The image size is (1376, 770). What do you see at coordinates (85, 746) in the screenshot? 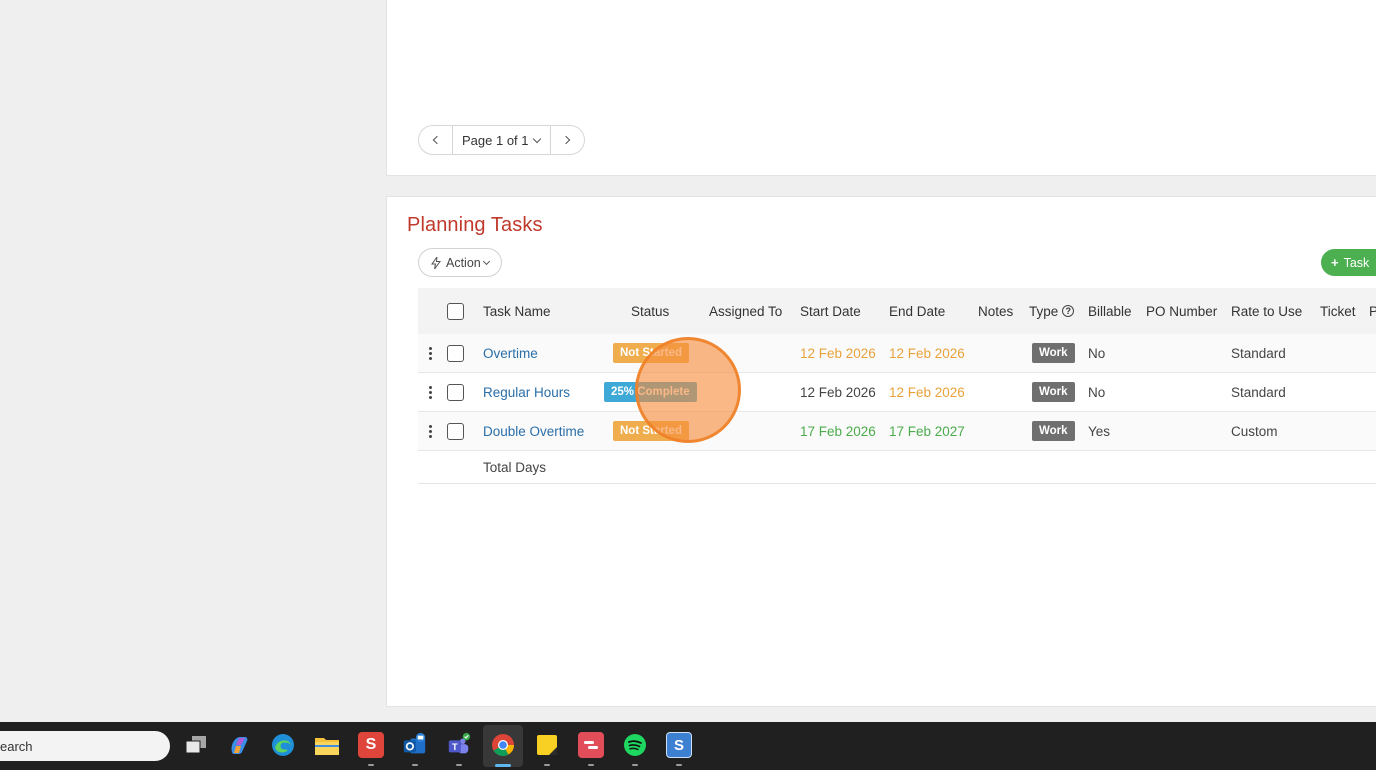
I see `taskbar-search: earch` at bounding box center [85, 746].